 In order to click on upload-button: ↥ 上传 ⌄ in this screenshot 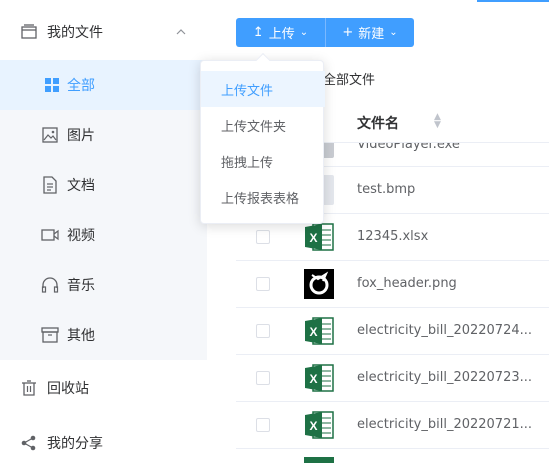, I will do `click(280, 32)`.